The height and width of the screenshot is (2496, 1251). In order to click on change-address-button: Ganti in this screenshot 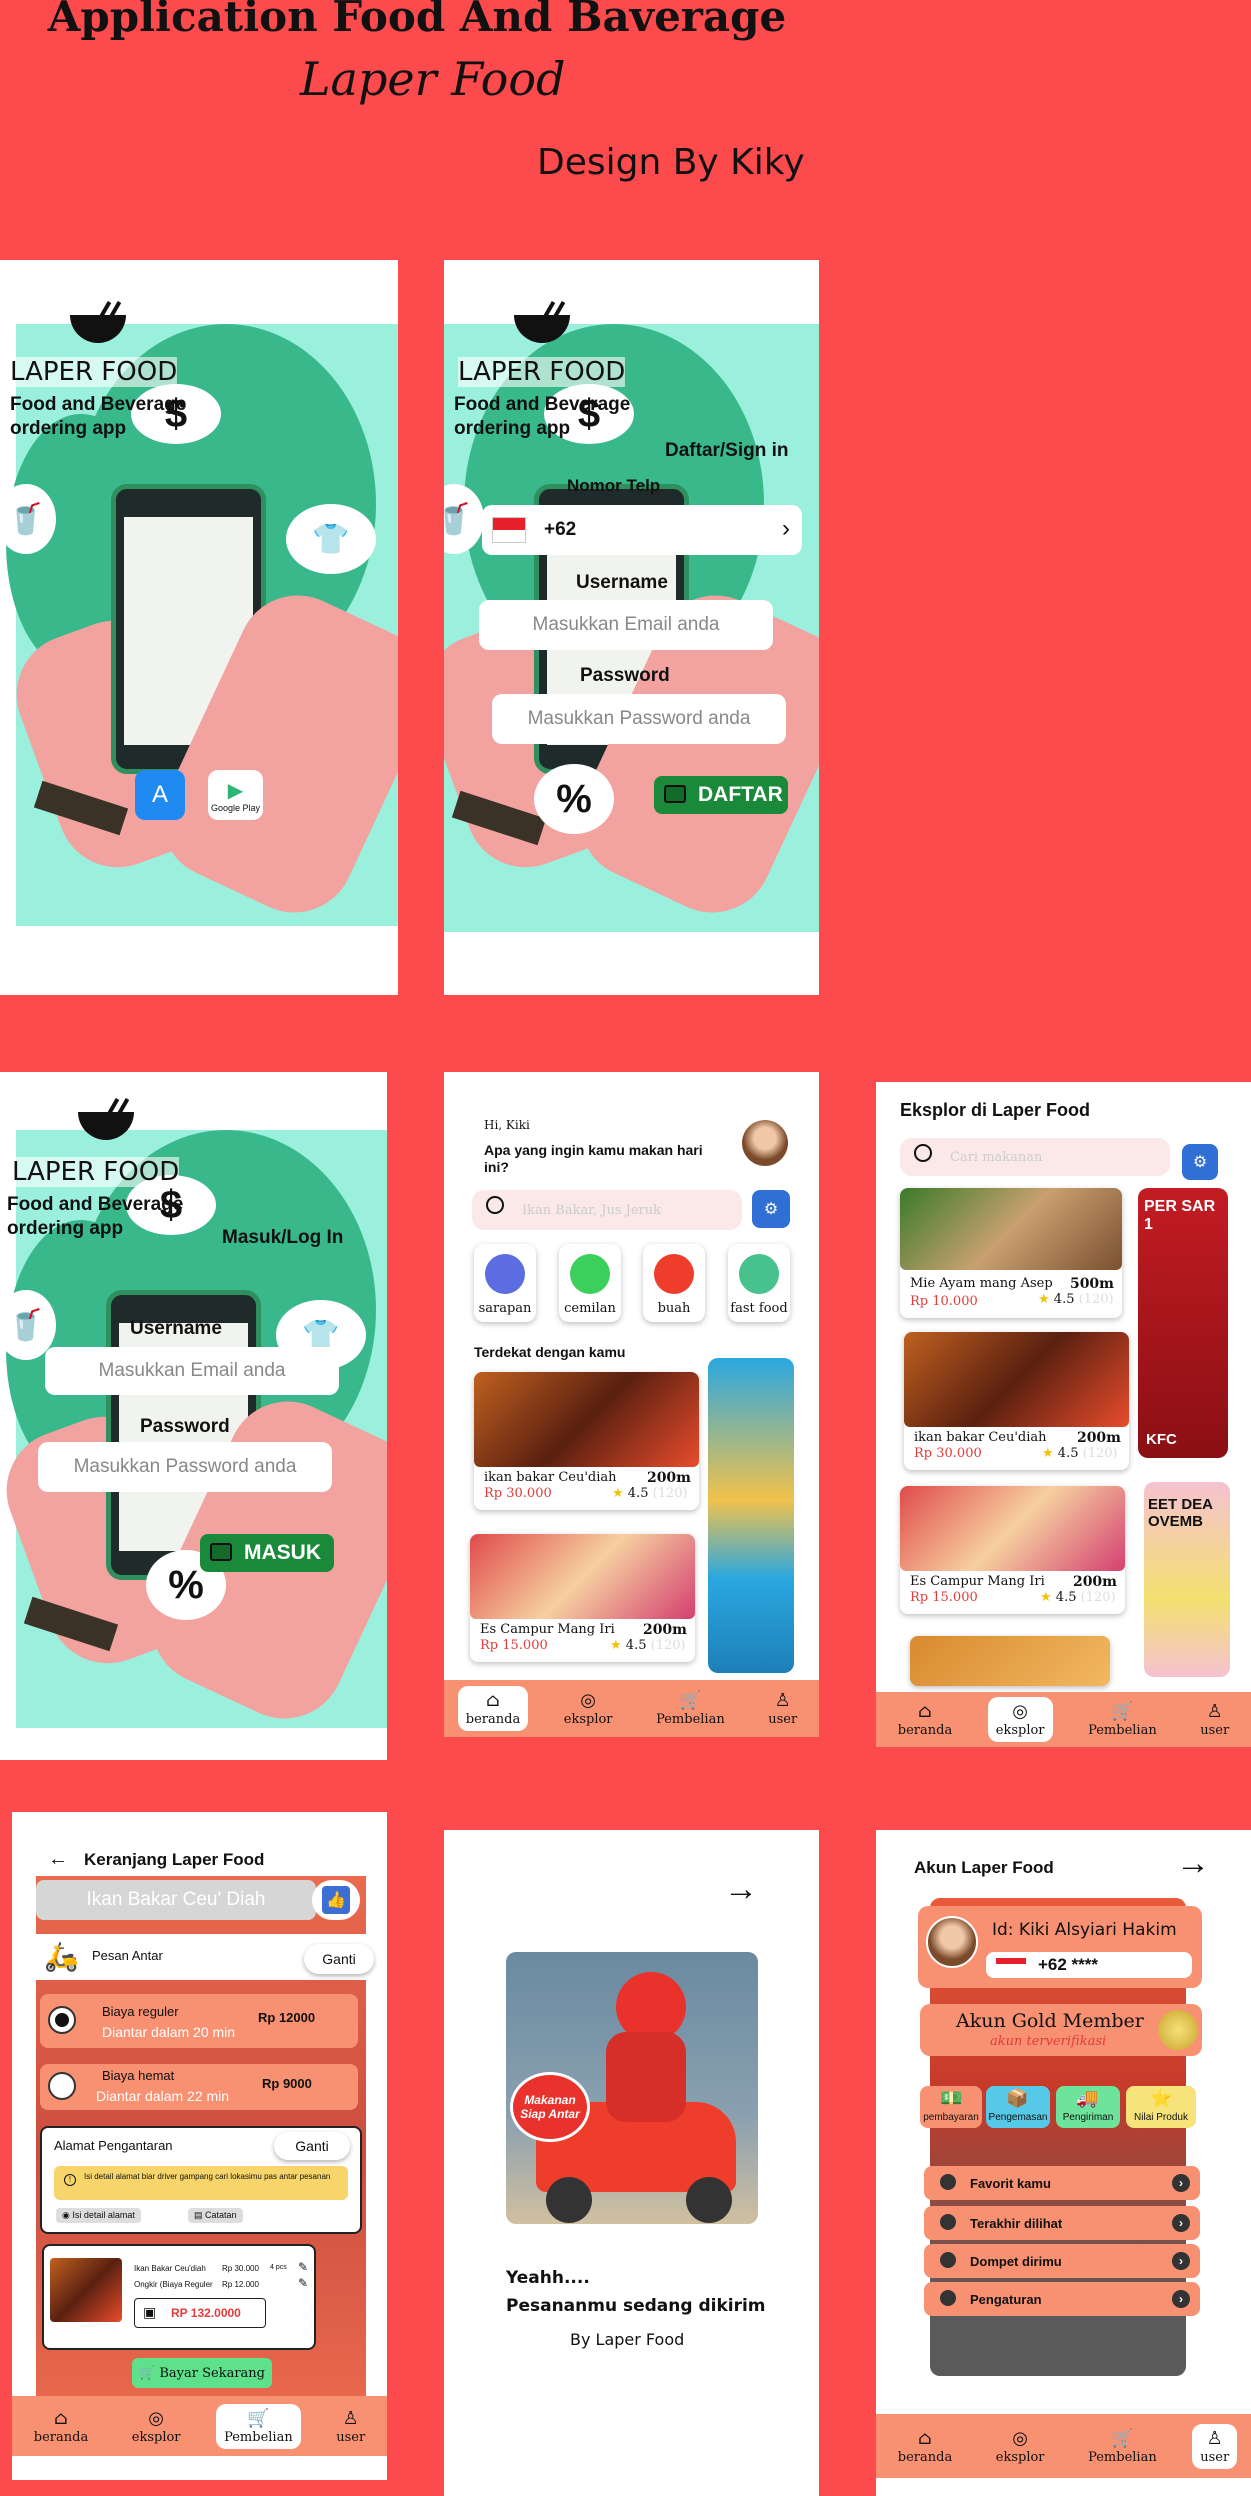, I will do `click(312, 2146)`.